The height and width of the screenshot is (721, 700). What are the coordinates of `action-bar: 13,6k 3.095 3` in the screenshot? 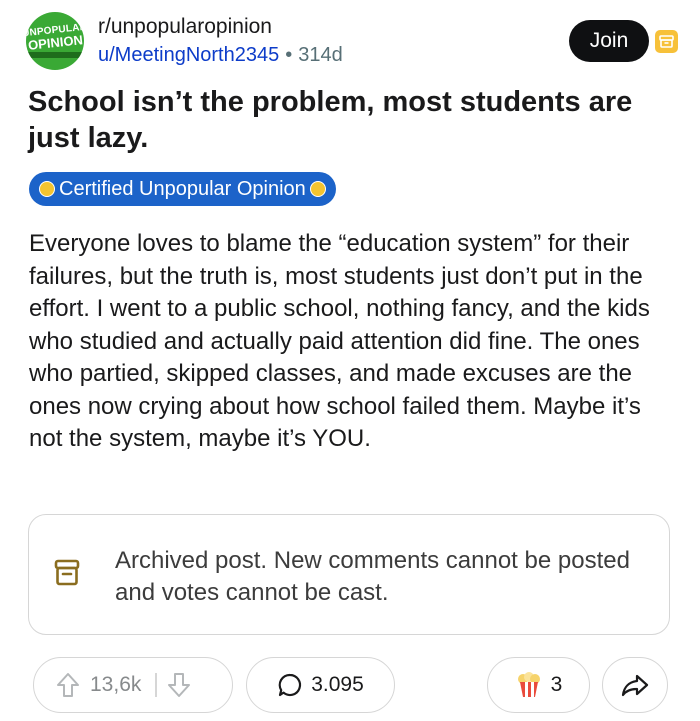 It's located at (350, 687).